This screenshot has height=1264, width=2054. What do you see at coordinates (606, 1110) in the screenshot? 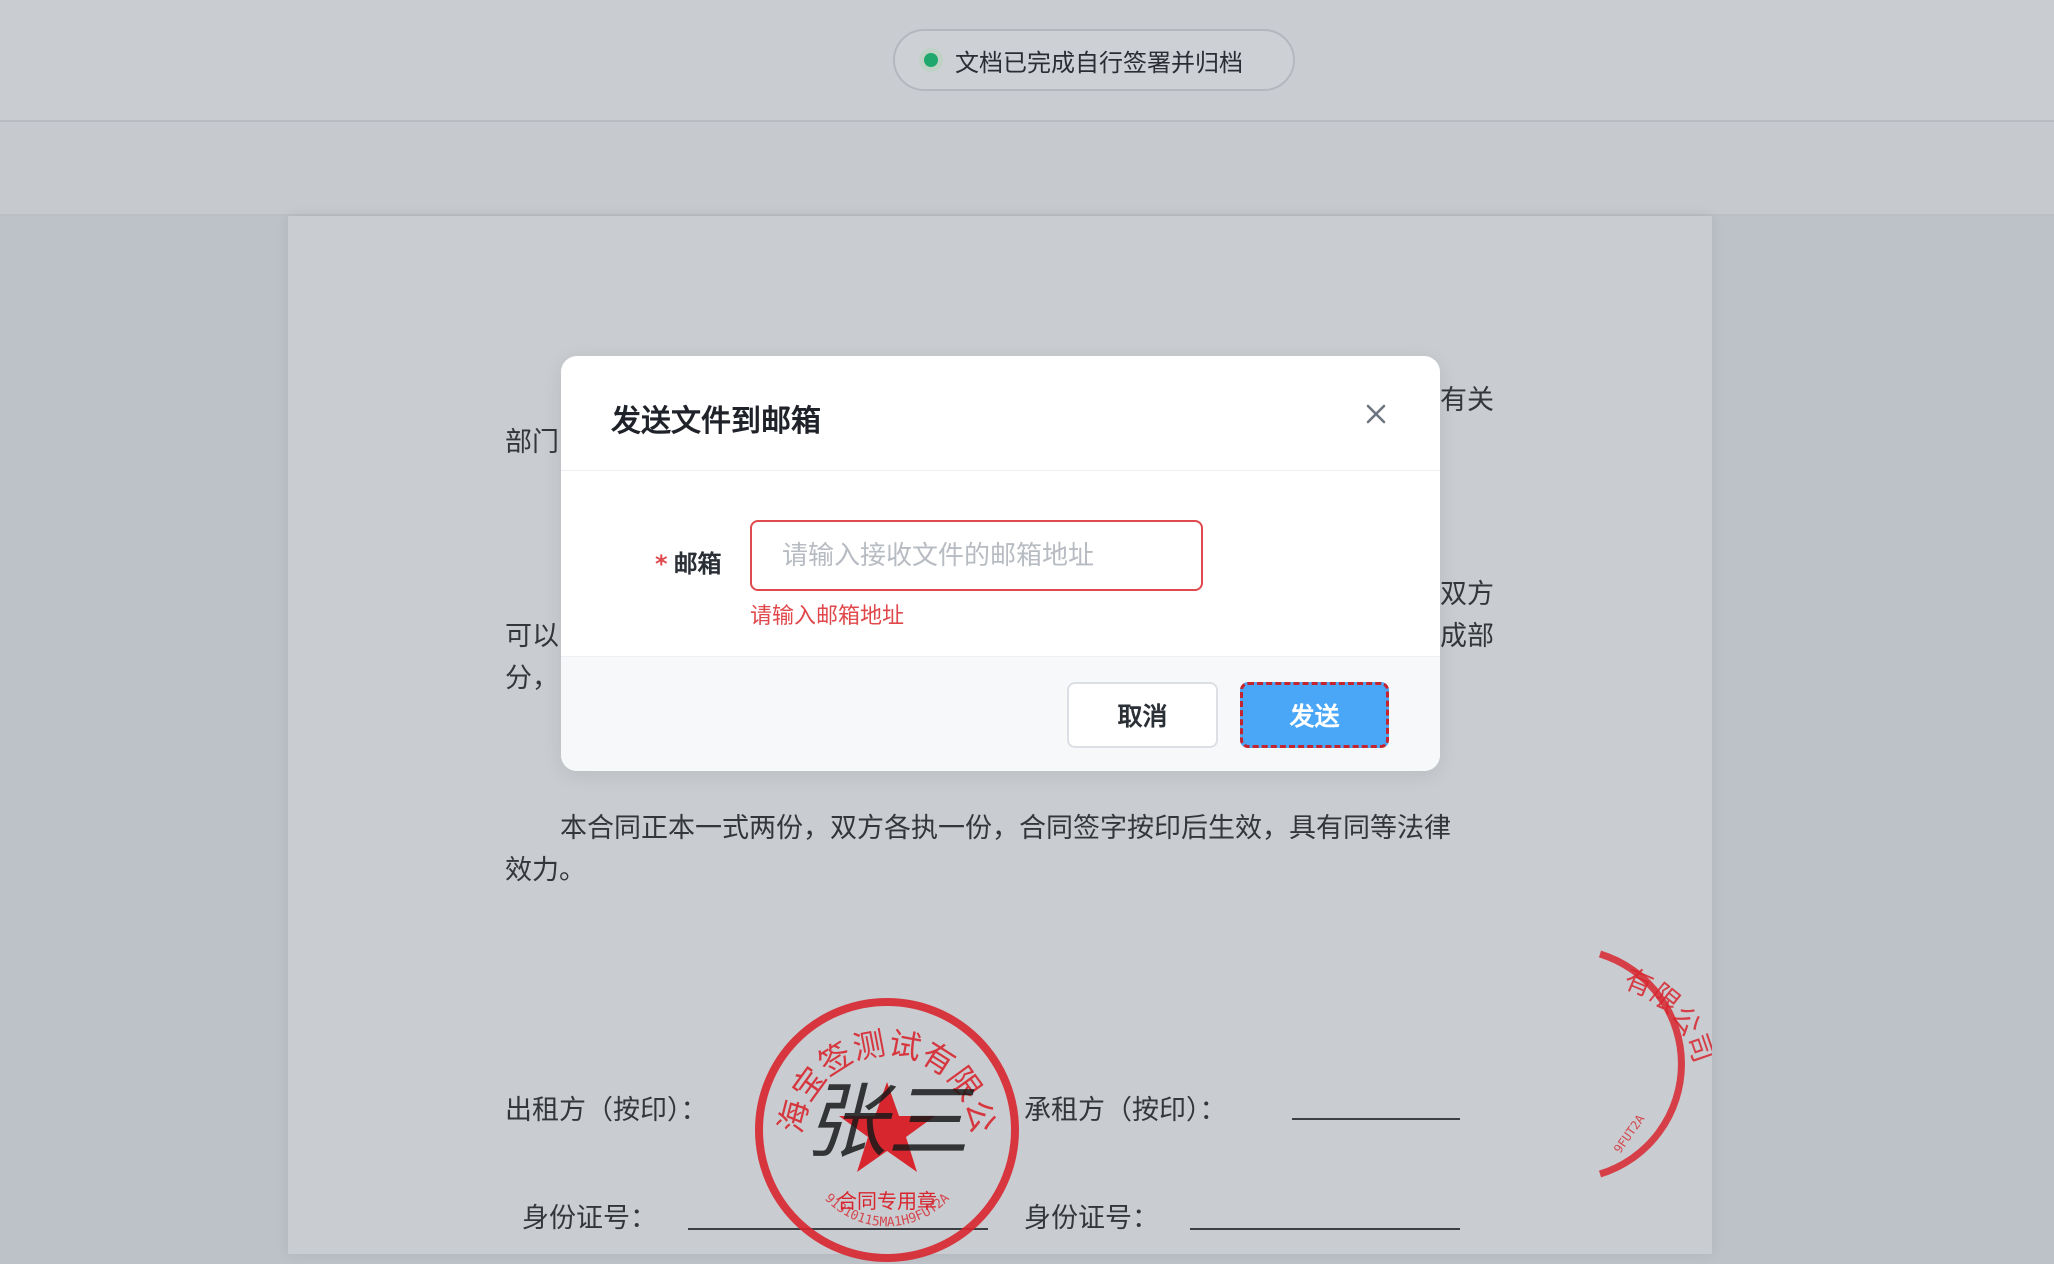
I see `lessor-label: 出租方（按印）：` at bounding box center [606, 1110].